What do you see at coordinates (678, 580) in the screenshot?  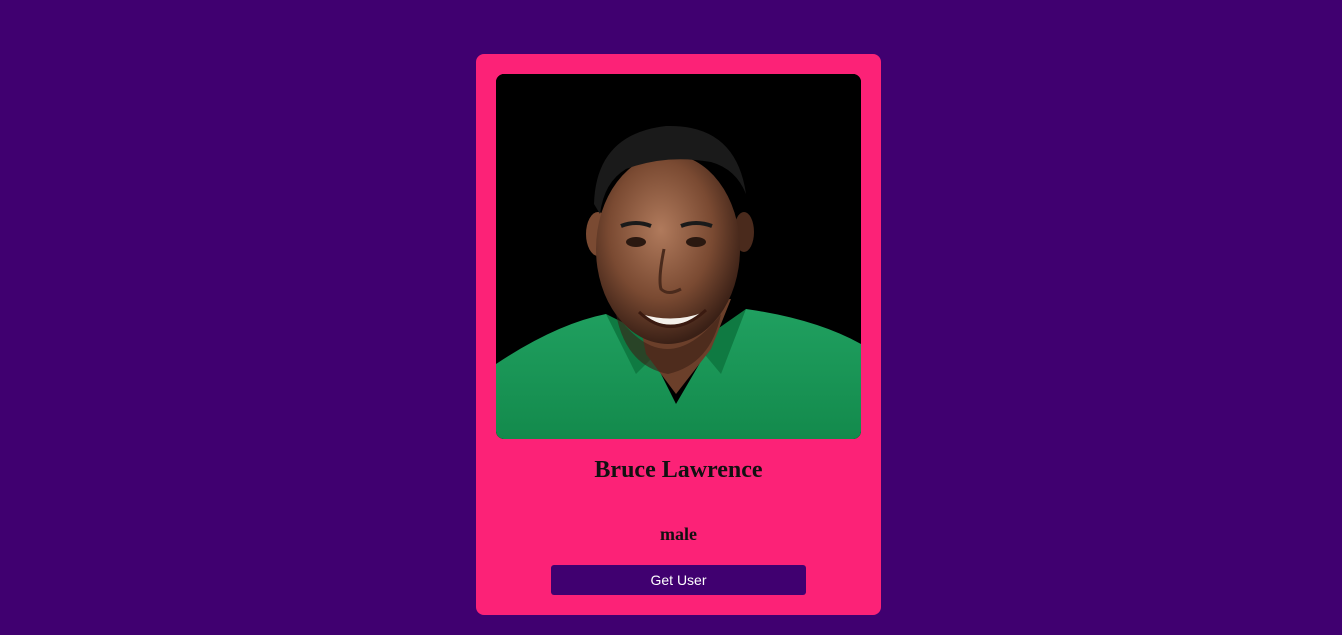 I see `get-user-button: Get User` at bounding box center [678, 580].